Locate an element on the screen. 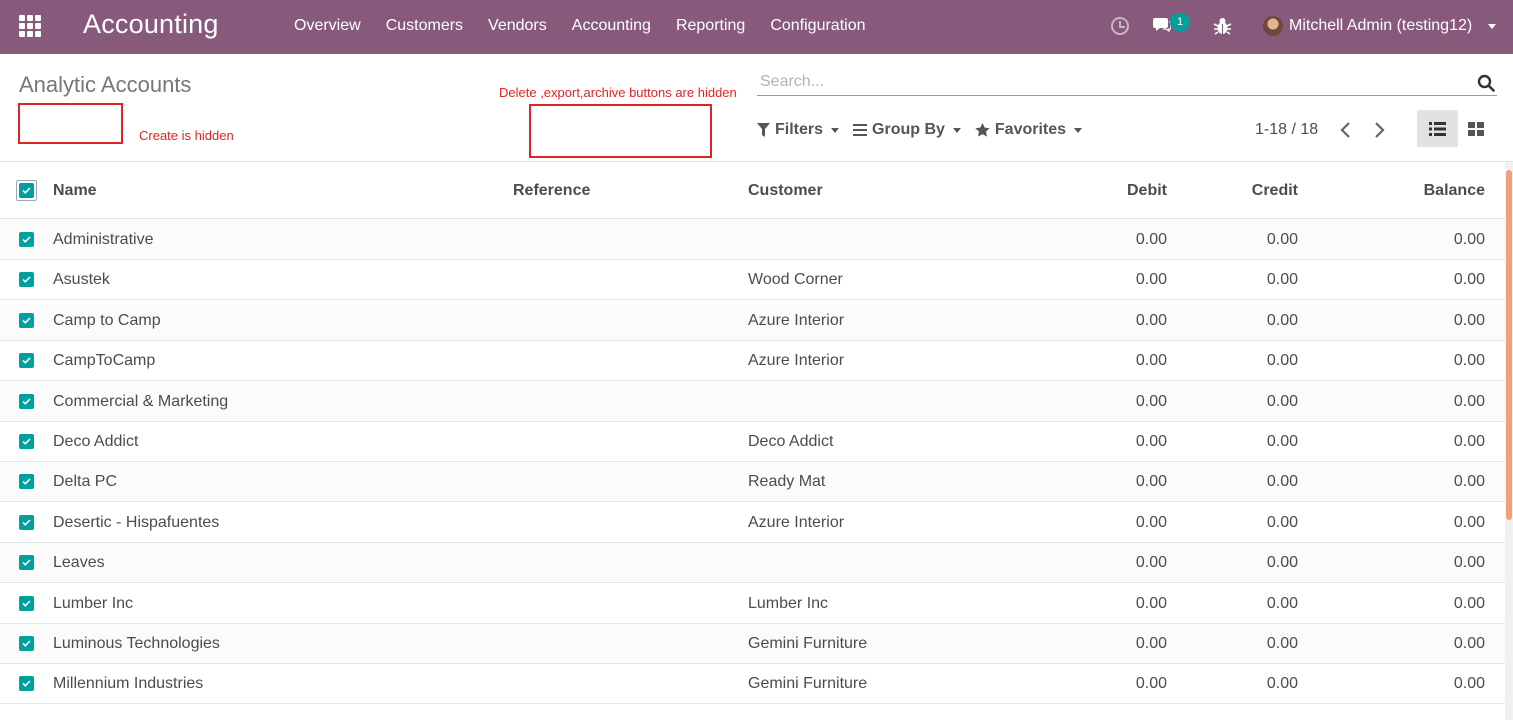  chevron-right-icon is located at coordinates (1379, 130).